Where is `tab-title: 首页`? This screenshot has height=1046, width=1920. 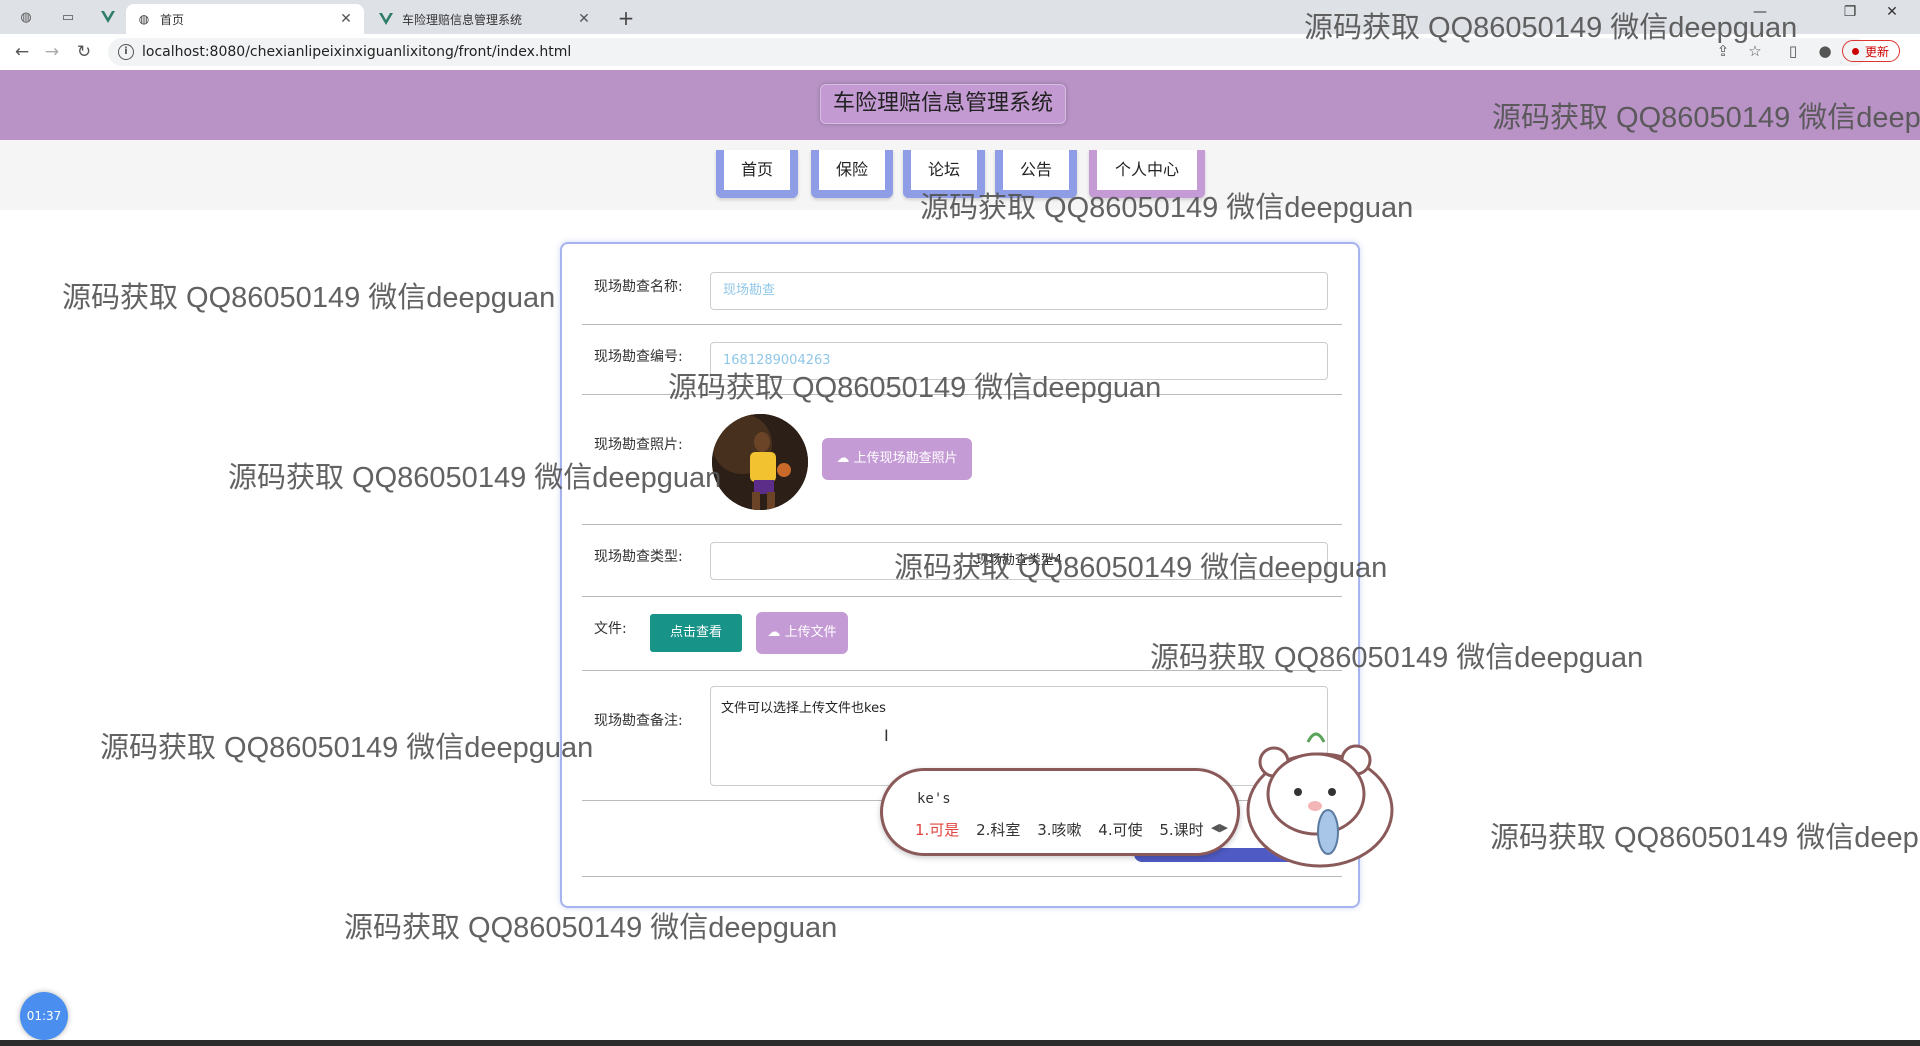 tab-title: 首页 is located at coordinates (172, 19).